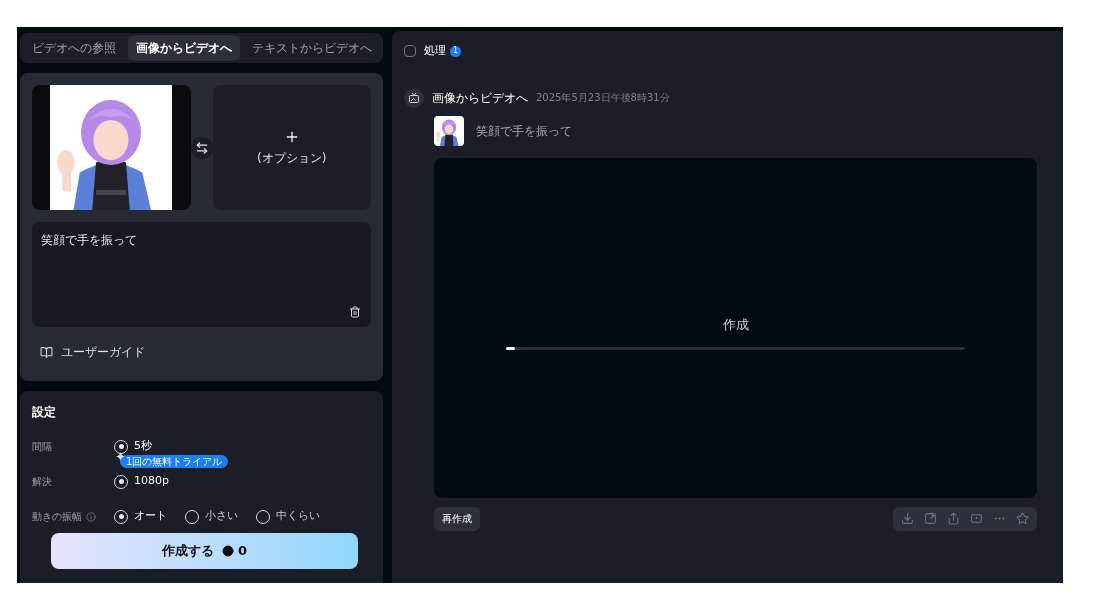 The image size is (1094, 612). Describe the element at coordinates (42, 482) in the screenshot. I see `setting-label: 解決` at that location.